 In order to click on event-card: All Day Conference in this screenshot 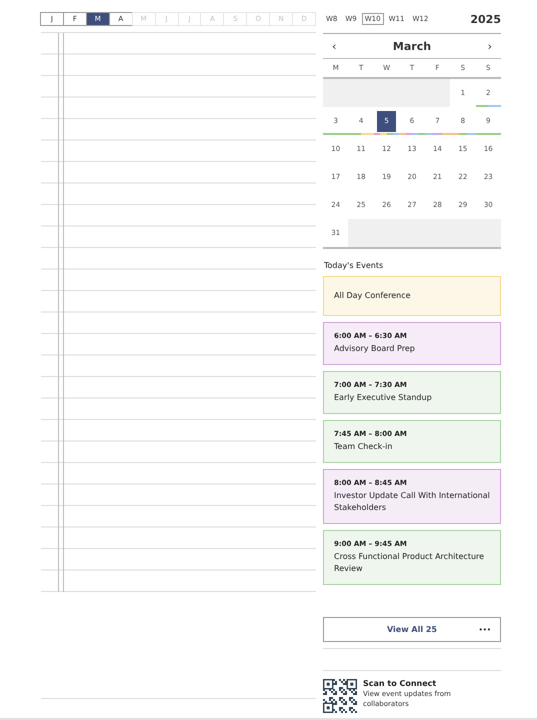, I will do `click(412, 296)`.